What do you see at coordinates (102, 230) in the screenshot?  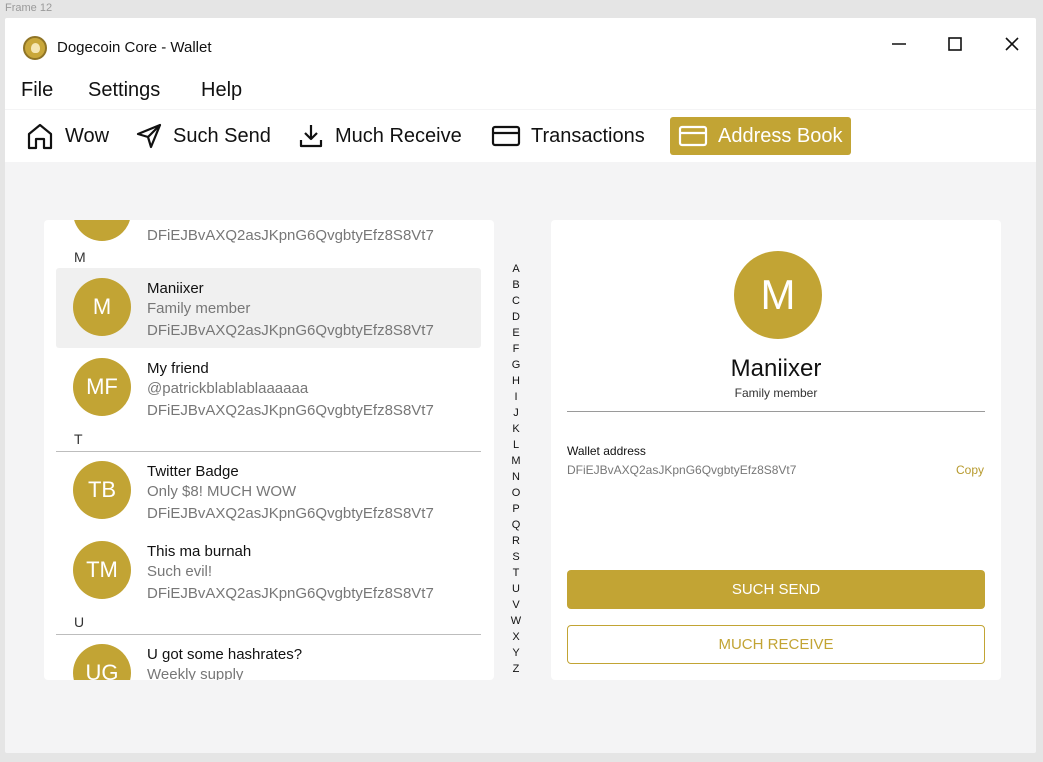 I see `avatar` at bounding box center [102, 230].